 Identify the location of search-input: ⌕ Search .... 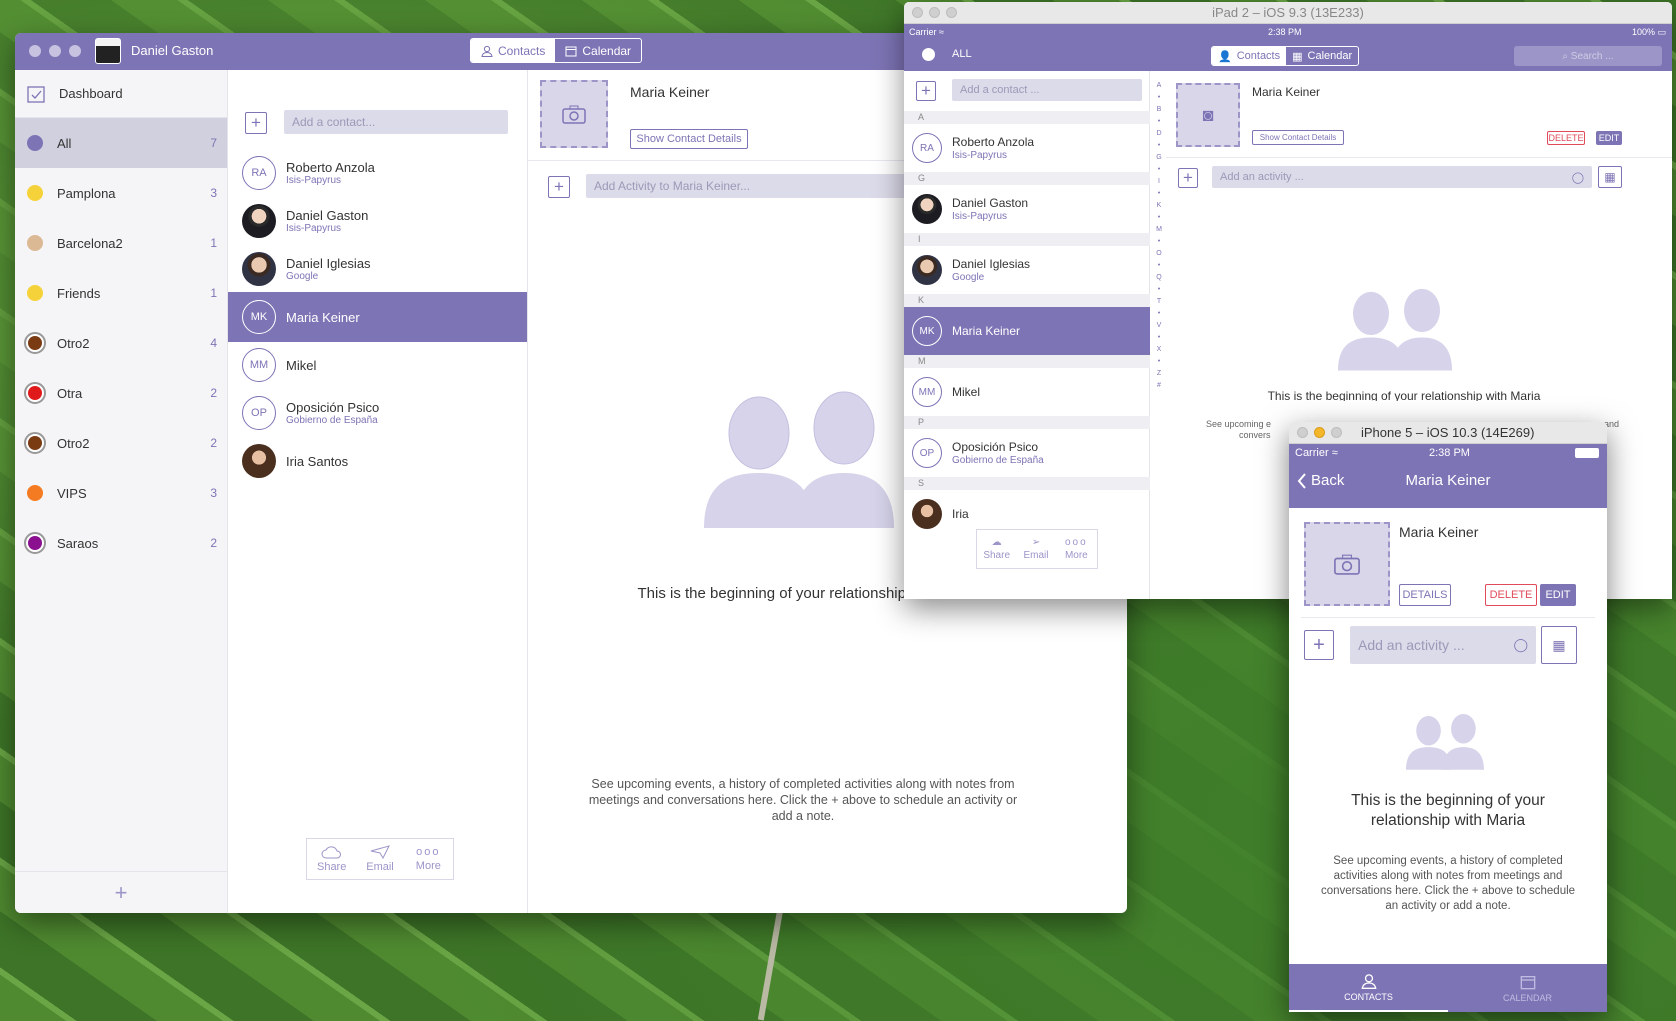
(1588, 56).